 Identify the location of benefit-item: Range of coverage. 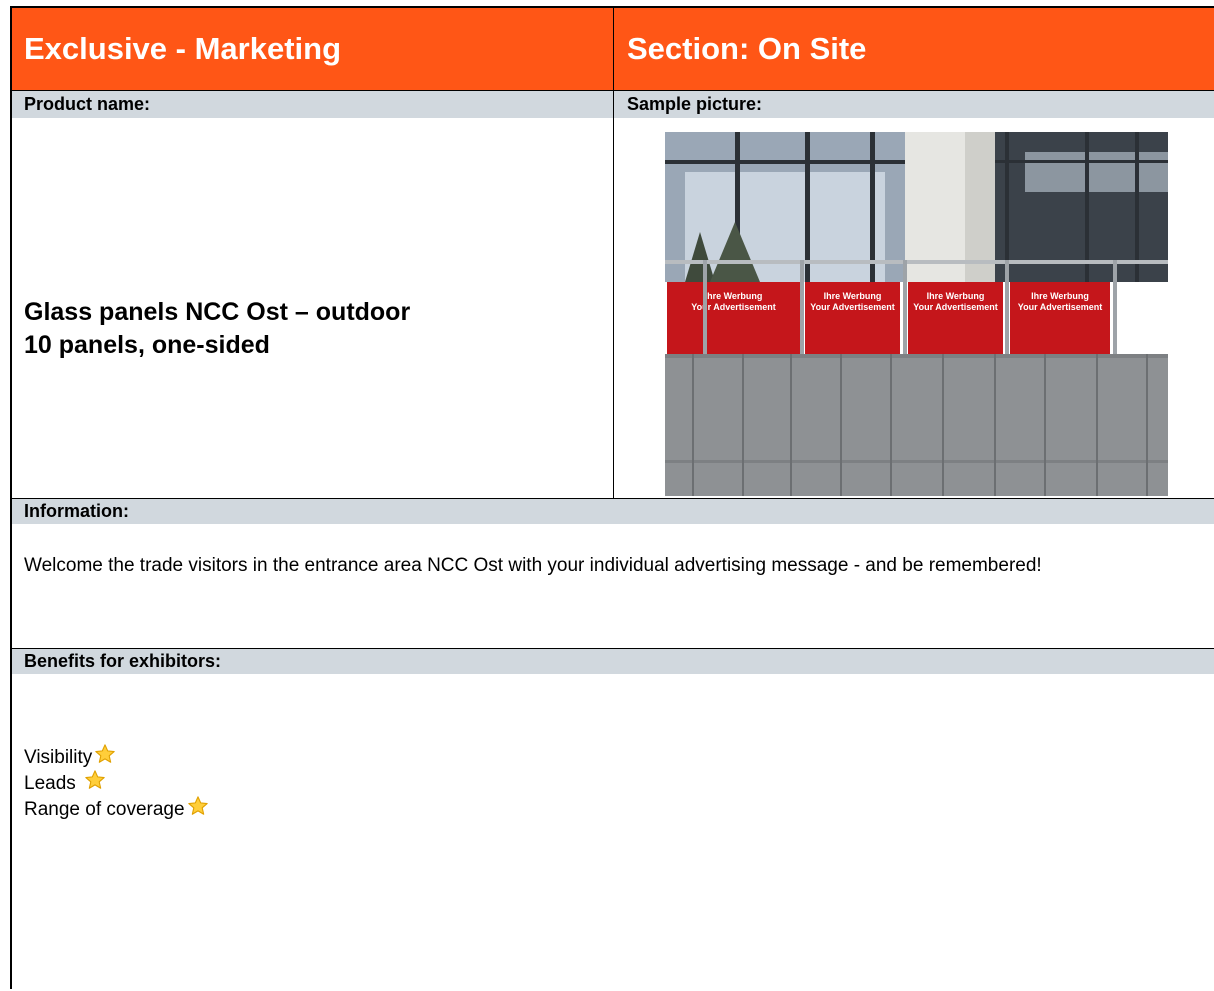
(116, 810).